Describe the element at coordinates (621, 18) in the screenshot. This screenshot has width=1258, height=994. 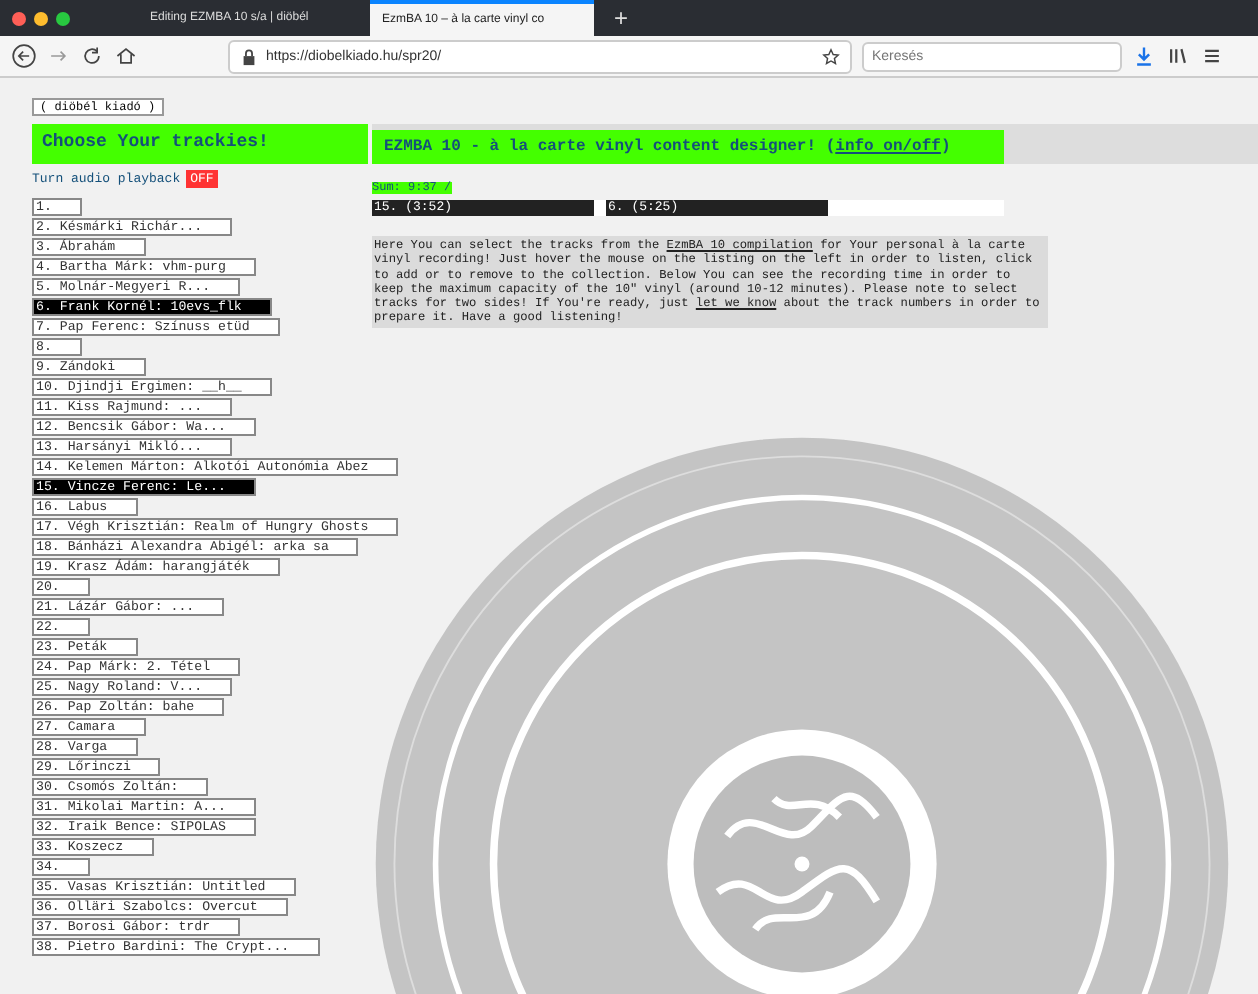
I see `new-tab-button: +` at that location.